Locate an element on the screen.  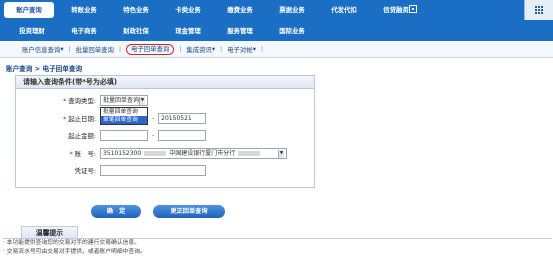
amount-range-row: 起止金额: - is located at coordinates (103, 135).